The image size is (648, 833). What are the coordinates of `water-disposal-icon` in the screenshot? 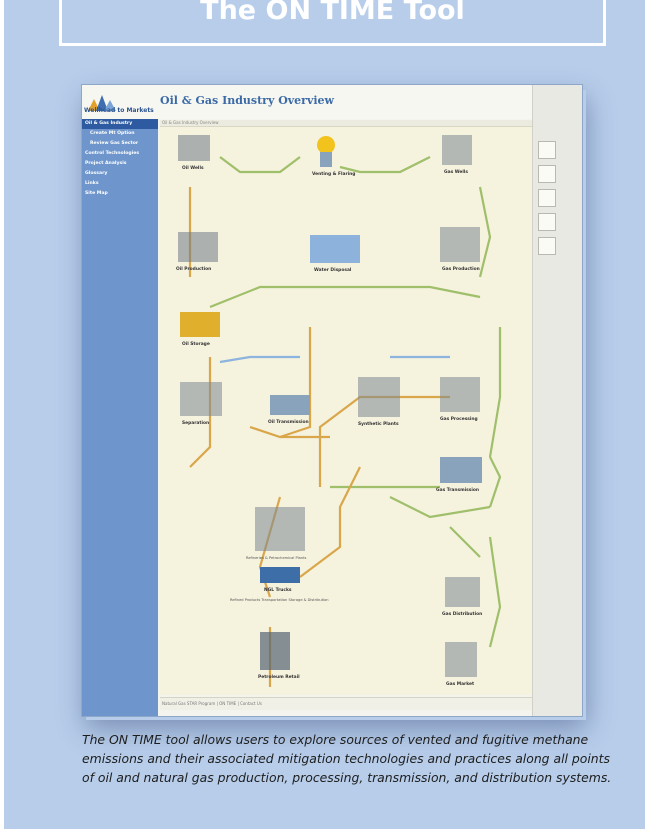 It's located at (335, 249).